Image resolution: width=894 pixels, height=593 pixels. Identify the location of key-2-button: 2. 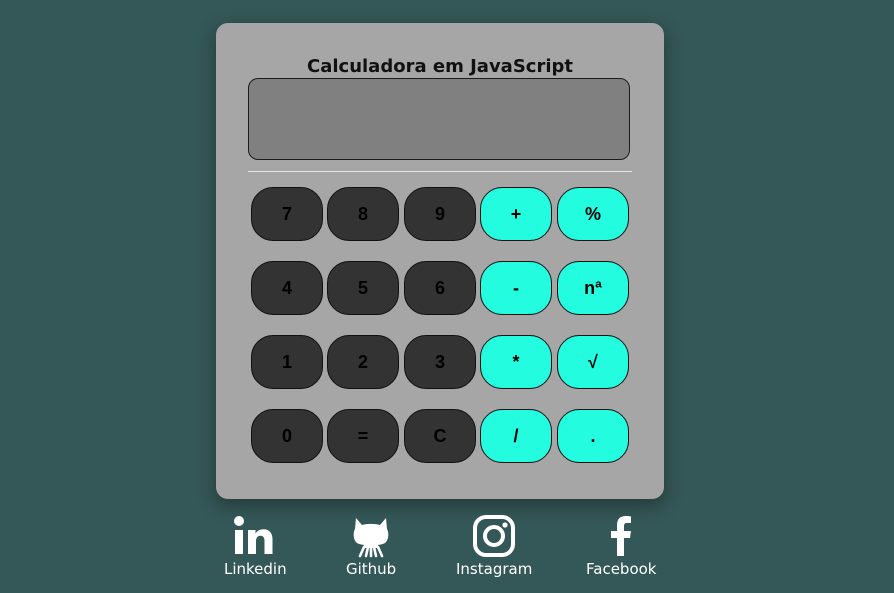
(363, 362).